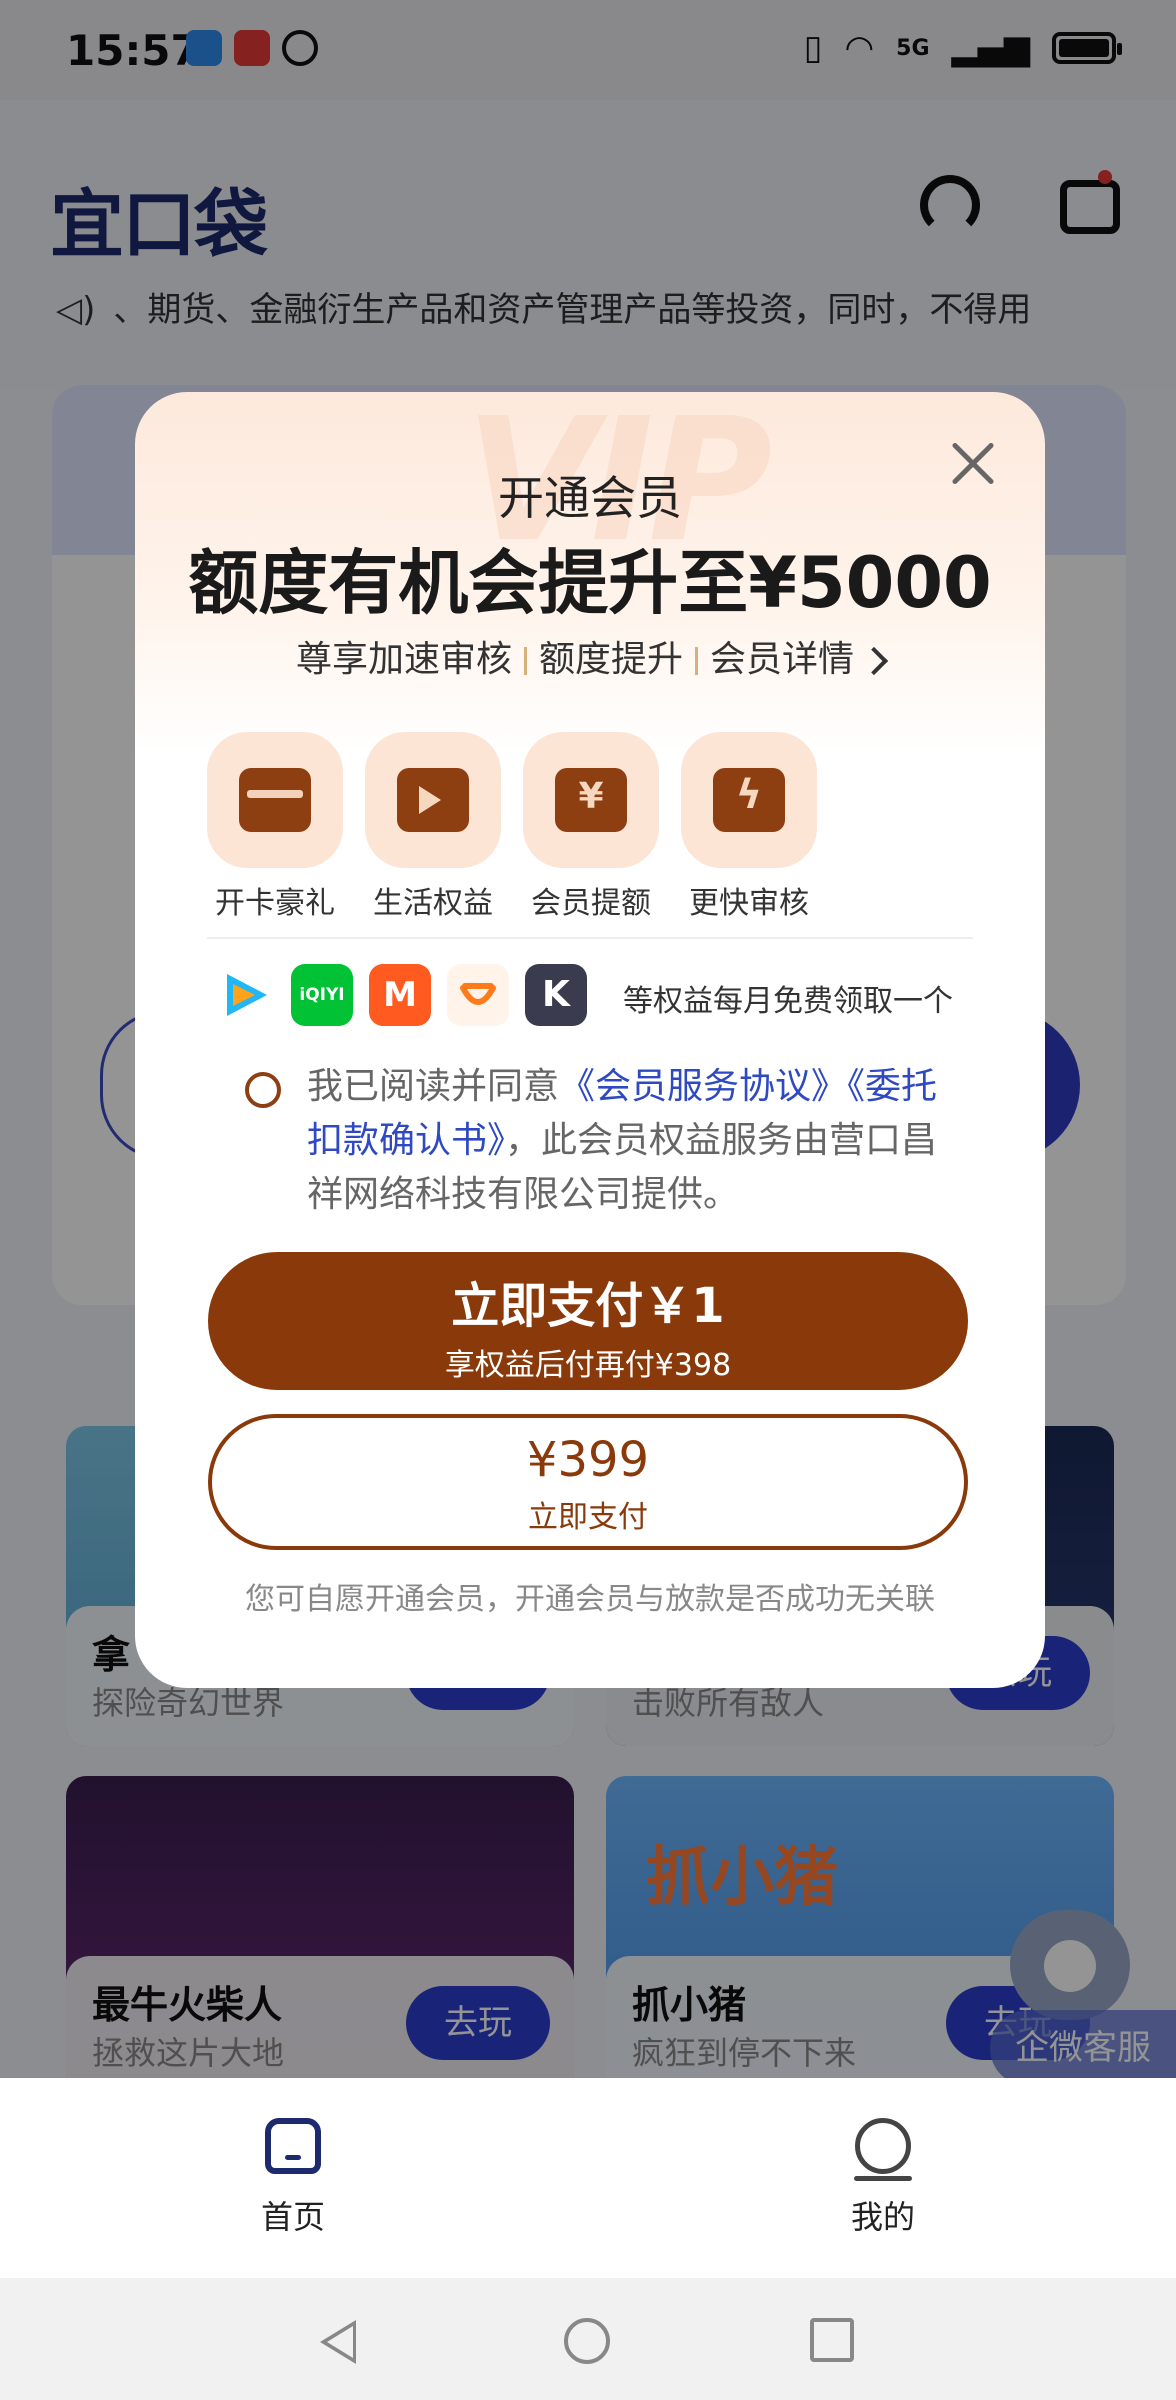  Describe the element at coordinates (512, 827) in the screenshot. I see `benefits-row: 开卡豪礼 生活权益 ¥ 会员提额 ϟ 更快审核` at that location.